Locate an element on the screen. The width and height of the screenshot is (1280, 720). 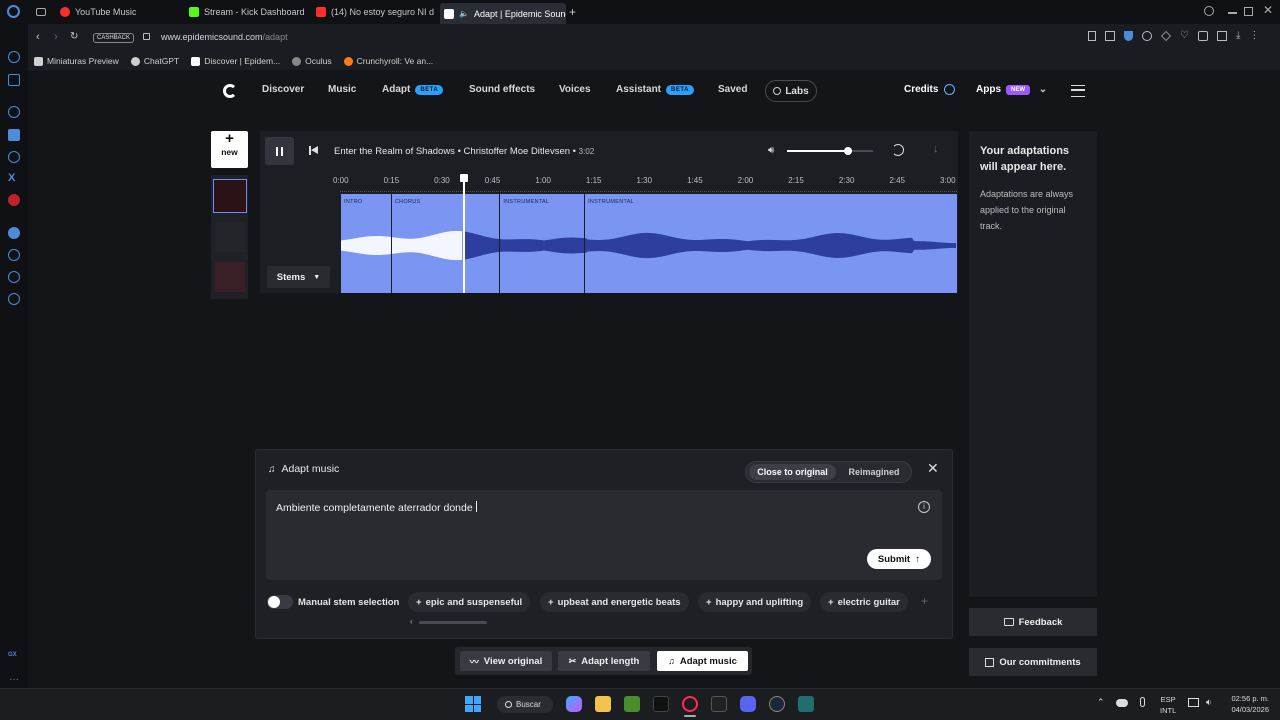
opera-logo-icon is located at coordinates (13, 11).